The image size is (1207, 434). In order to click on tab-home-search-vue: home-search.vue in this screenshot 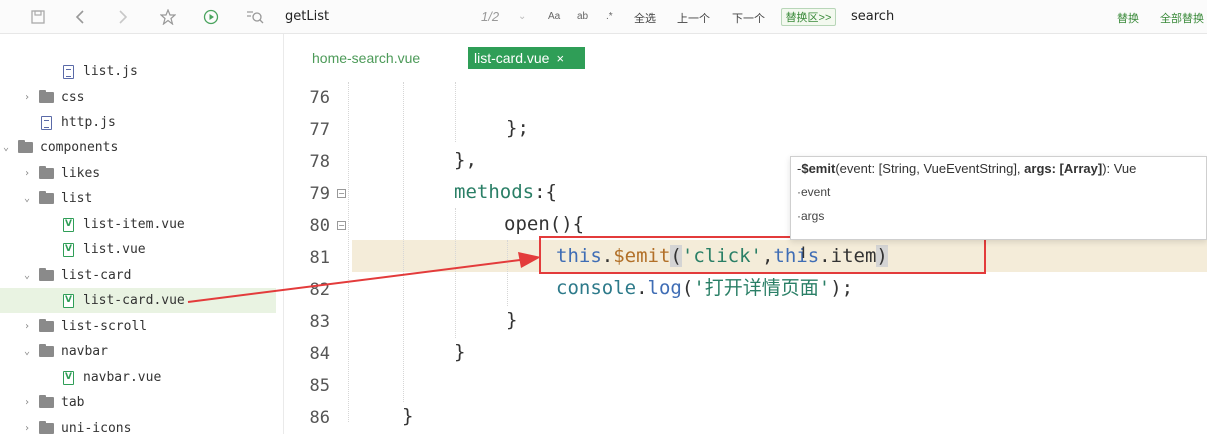, I will do `click(366, 58)`.